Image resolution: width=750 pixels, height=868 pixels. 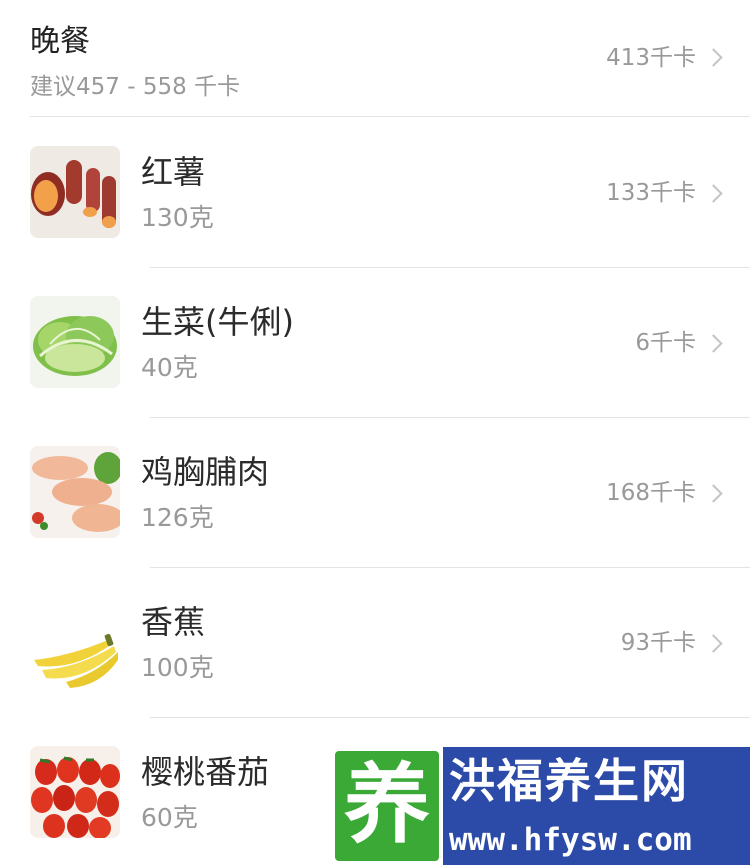 I want to click on meal-header: 晚餐 建议457 - 558 千卡 413千卡, so click(x=375, y=58).